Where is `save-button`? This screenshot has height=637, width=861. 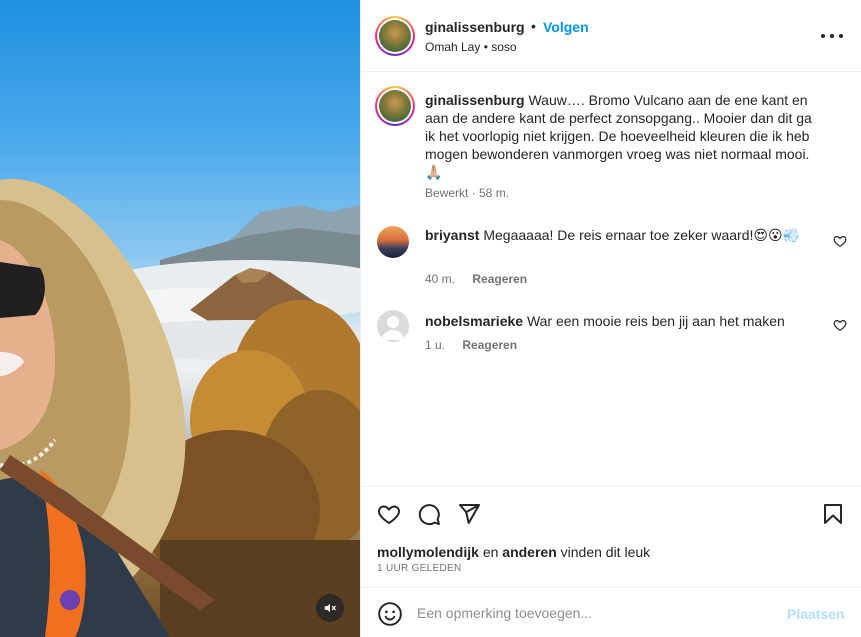
save-button is located at coordinates (833, 514).